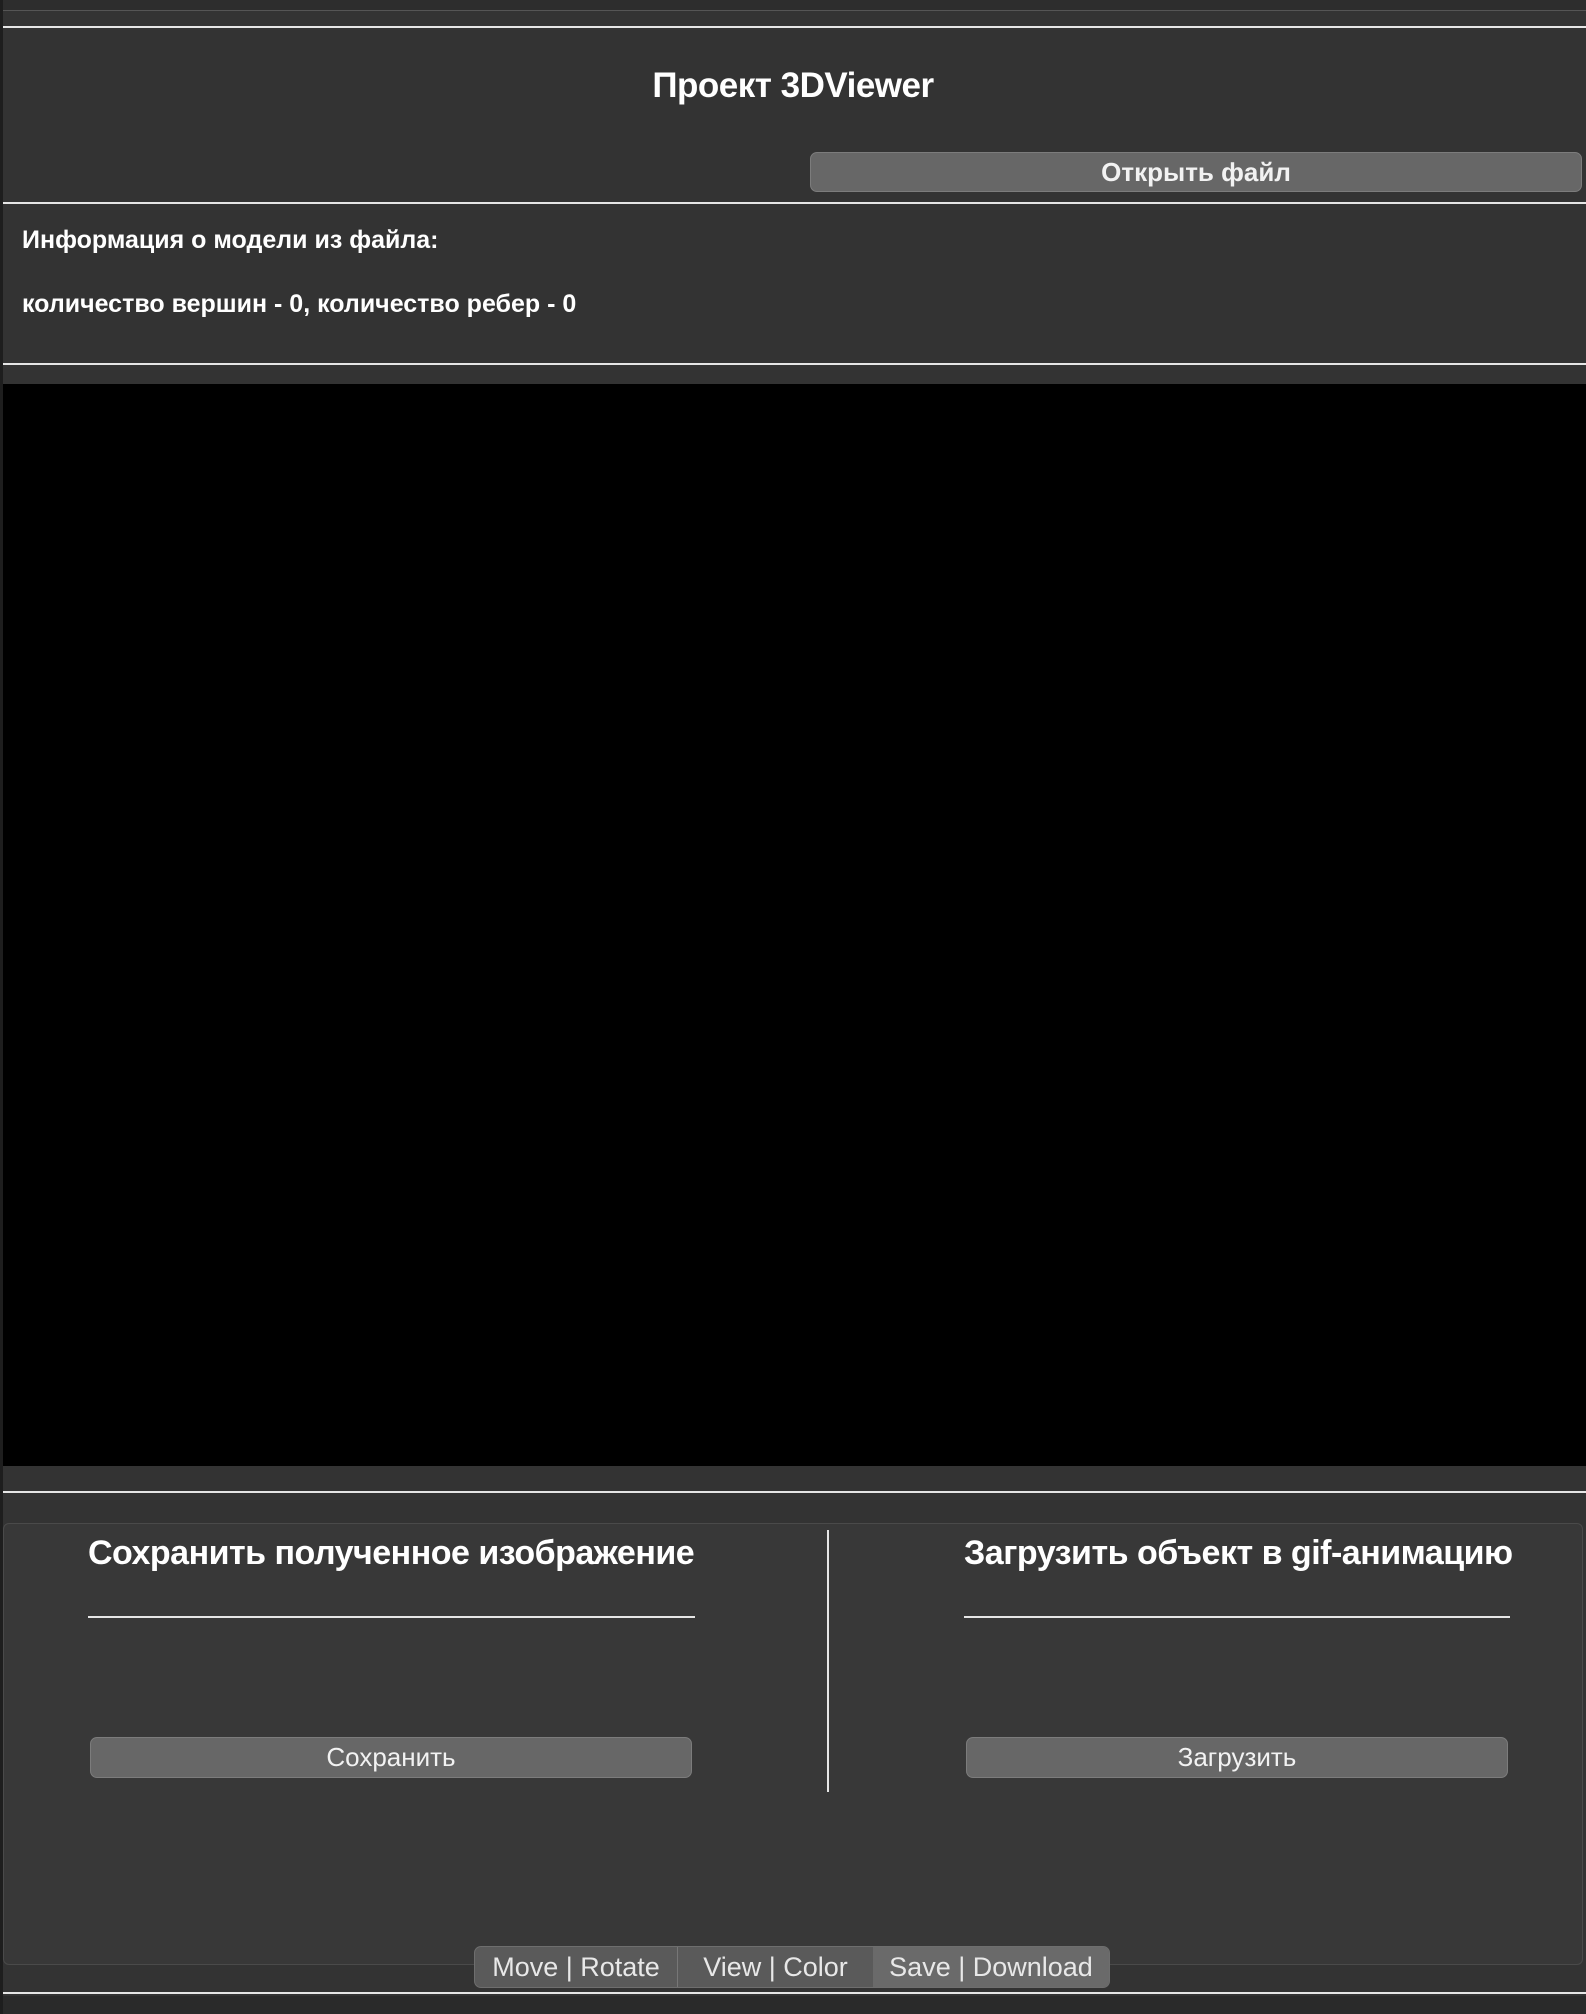 This screenshot has height=2014, width=1586. I want to click on open-file-button: Открыть файл, so click(1196, 172).